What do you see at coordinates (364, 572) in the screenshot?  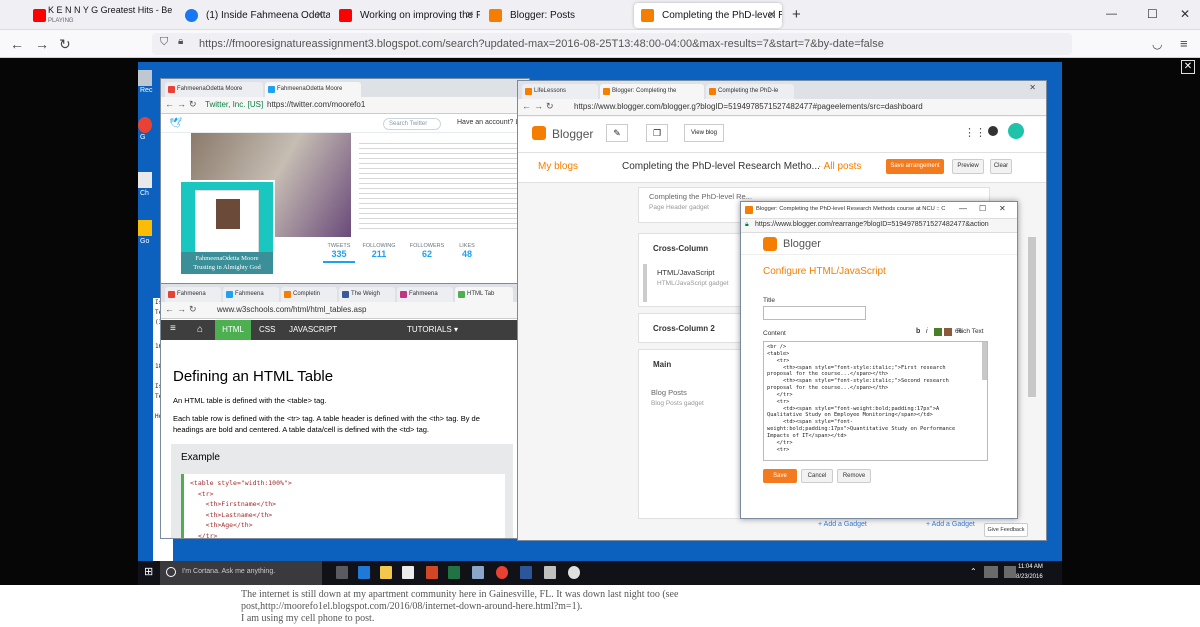 I see `edge-icon` at bounding box center [364, 572].